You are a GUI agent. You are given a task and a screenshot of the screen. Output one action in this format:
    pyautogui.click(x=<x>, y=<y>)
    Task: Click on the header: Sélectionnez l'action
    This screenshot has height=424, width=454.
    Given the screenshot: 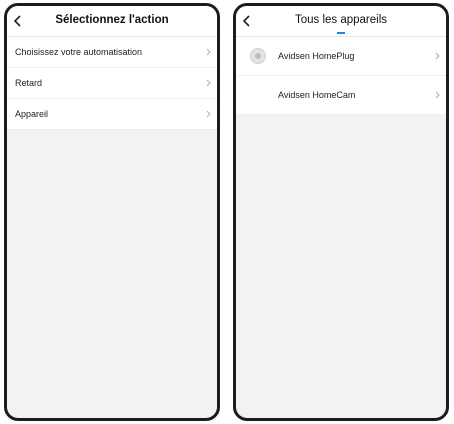 What is the action you would take?
    pyautogui.click(x=112, y=21)
    